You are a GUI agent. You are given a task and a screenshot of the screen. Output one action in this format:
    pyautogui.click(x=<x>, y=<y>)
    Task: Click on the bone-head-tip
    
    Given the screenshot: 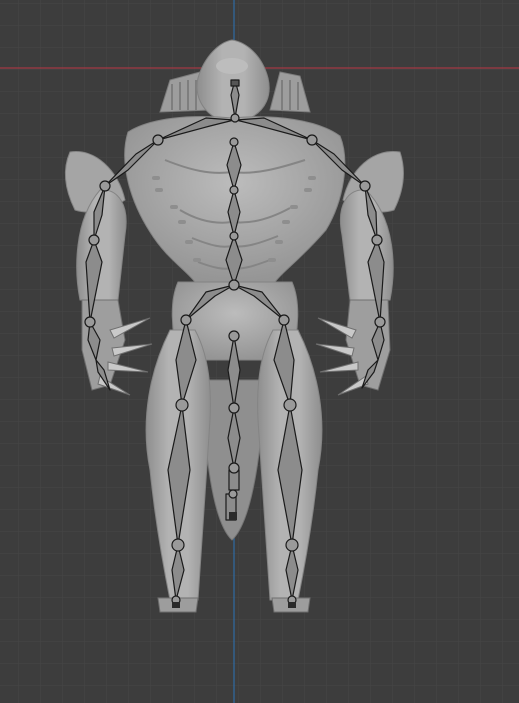 What is the action you would take?
    pyautogui.click(x=235, y=83)
    